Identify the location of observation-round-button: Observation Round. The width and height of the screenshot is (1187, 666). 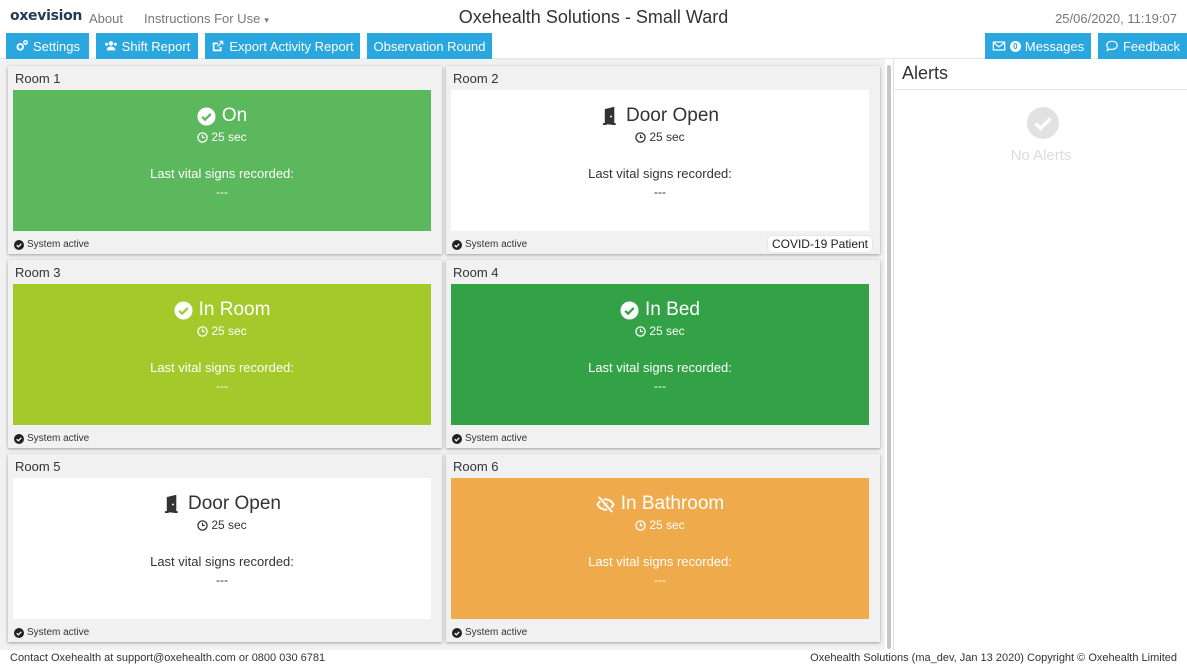
(430, 46).